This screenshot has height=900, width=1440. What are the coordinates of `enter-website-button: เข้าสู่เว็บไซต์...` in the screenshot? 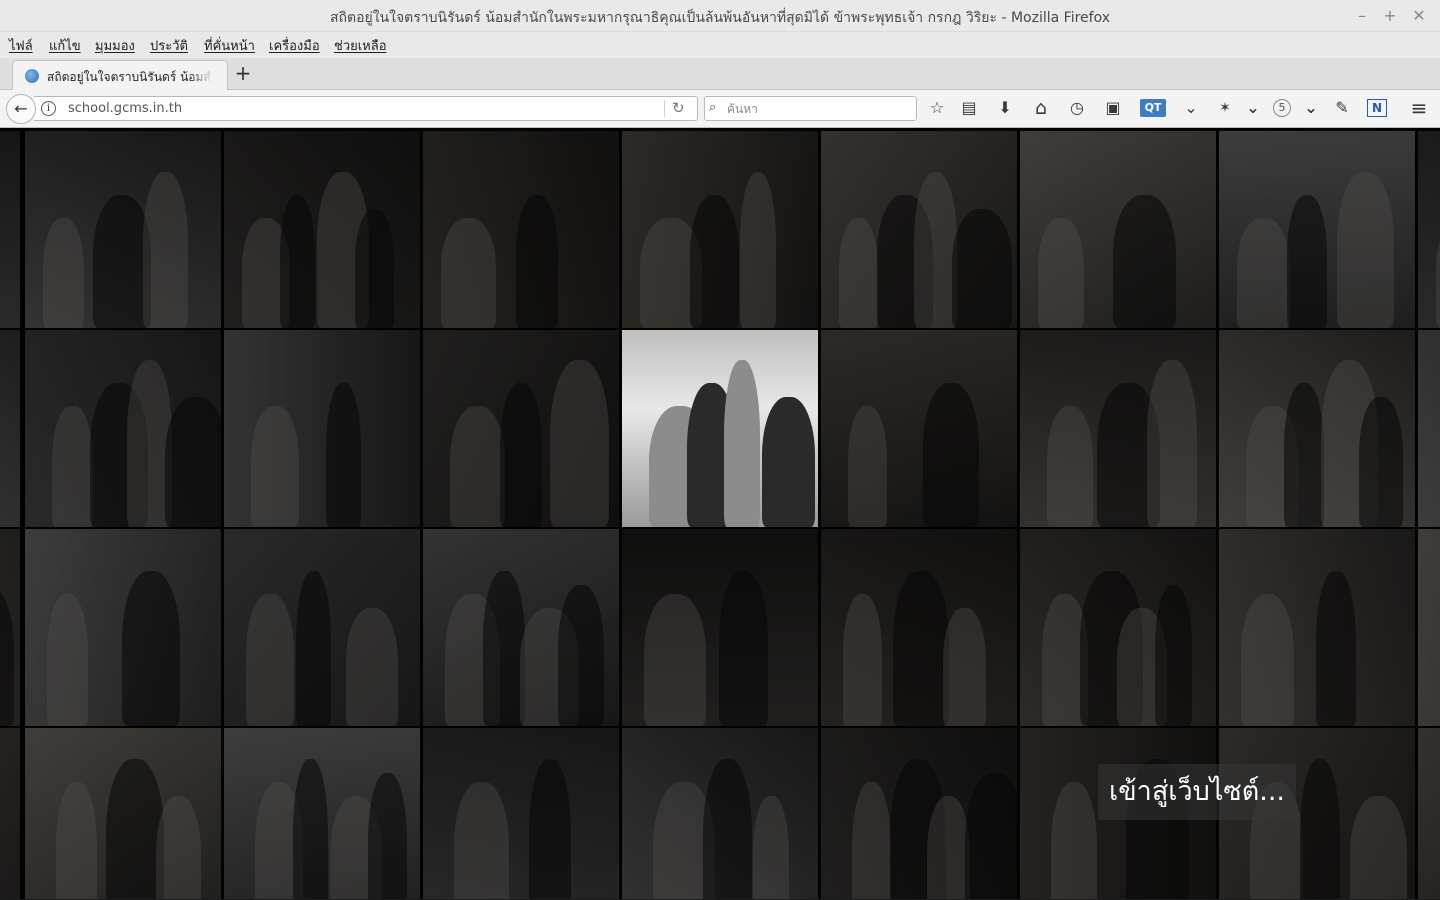 It's located at (1197, 792).